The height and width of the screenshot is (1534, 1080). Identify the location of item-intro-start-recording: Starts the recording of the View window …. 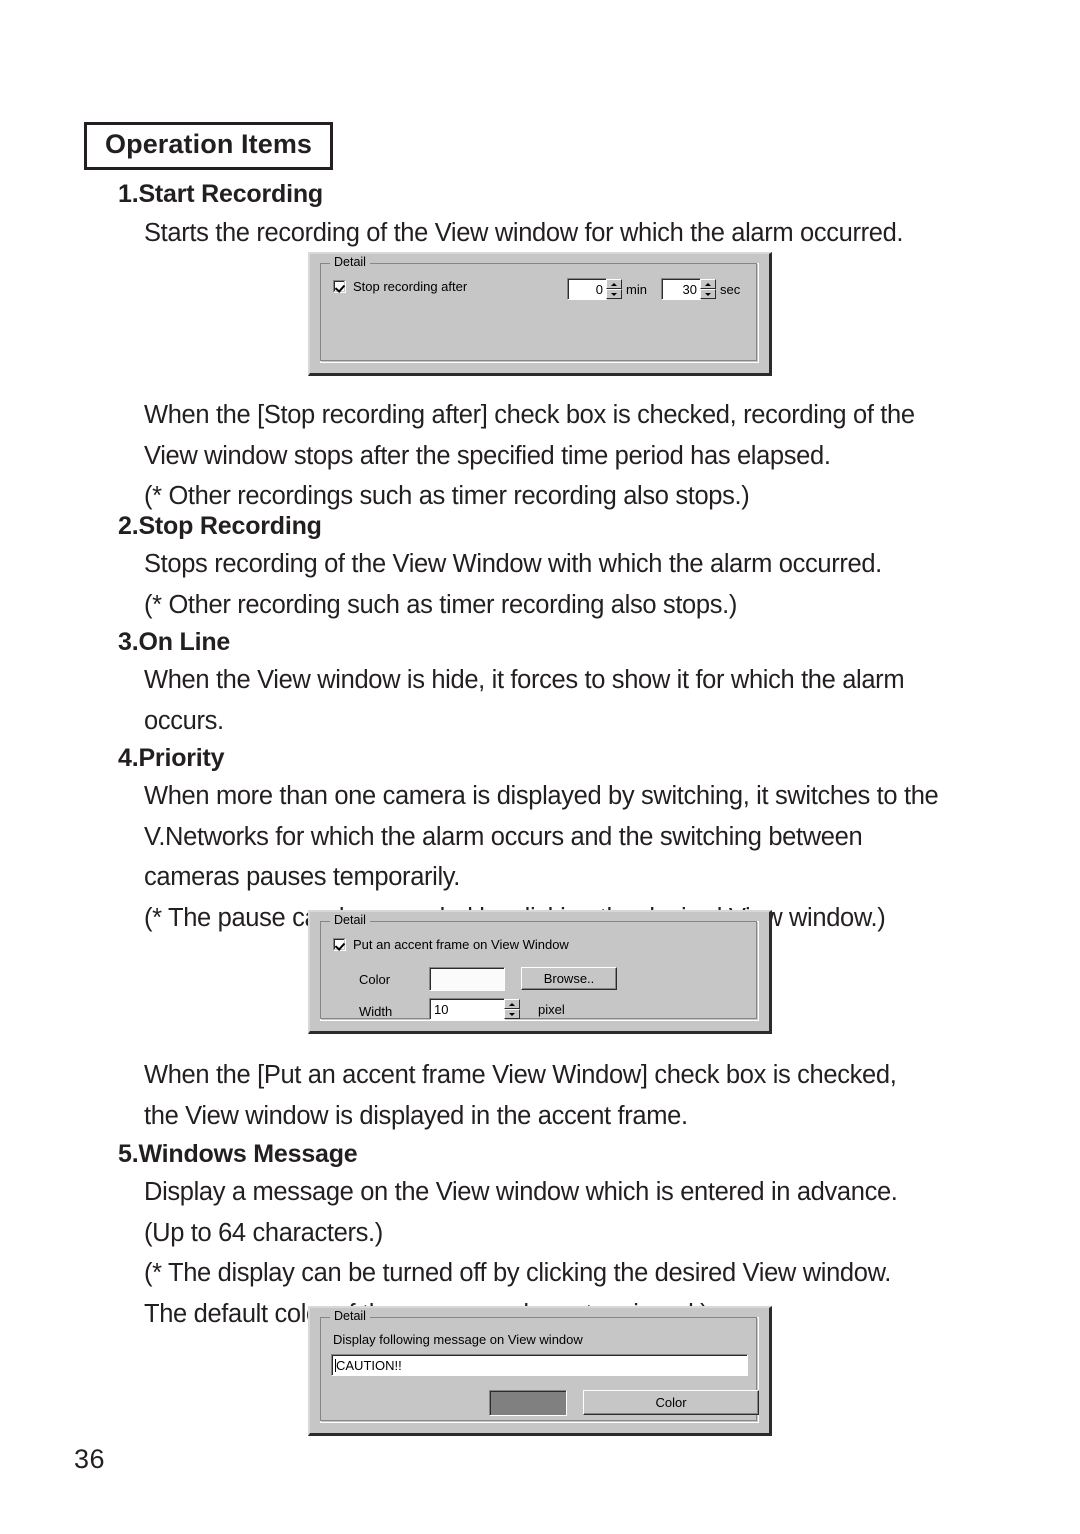
(524, 233).